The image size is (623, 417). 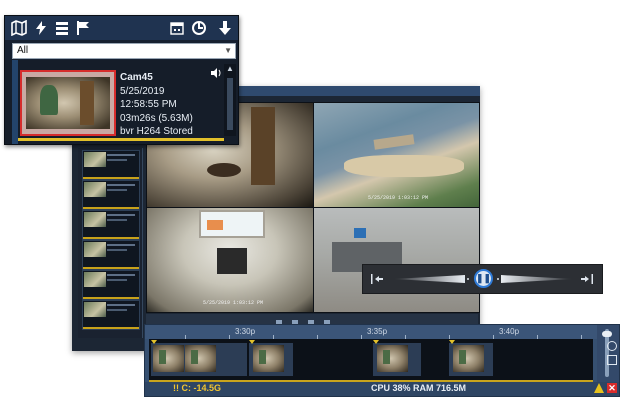 What do you see at coordinates (463, 279) in the screenshot?
I see `step-back-icon` at bounding box center [463, 279].